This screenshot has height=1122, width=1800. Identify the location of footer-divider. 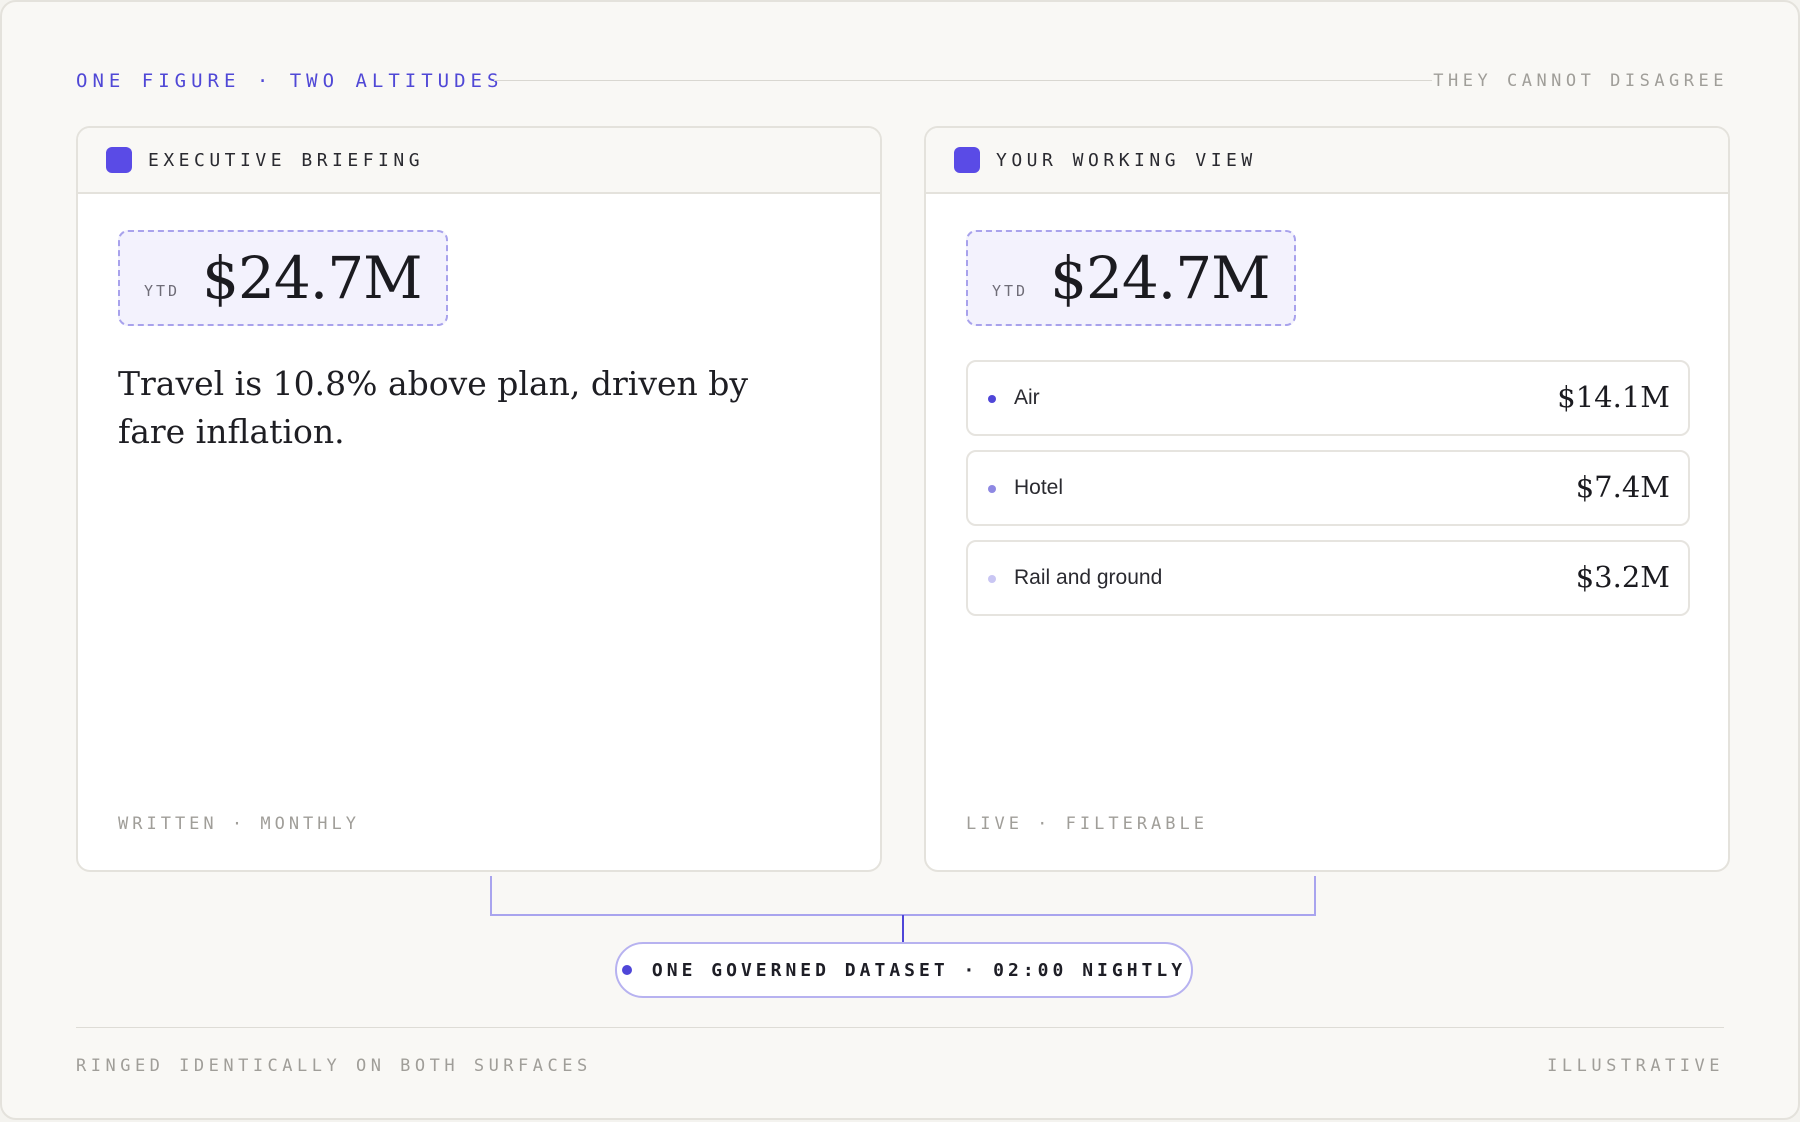
(900, 1027).